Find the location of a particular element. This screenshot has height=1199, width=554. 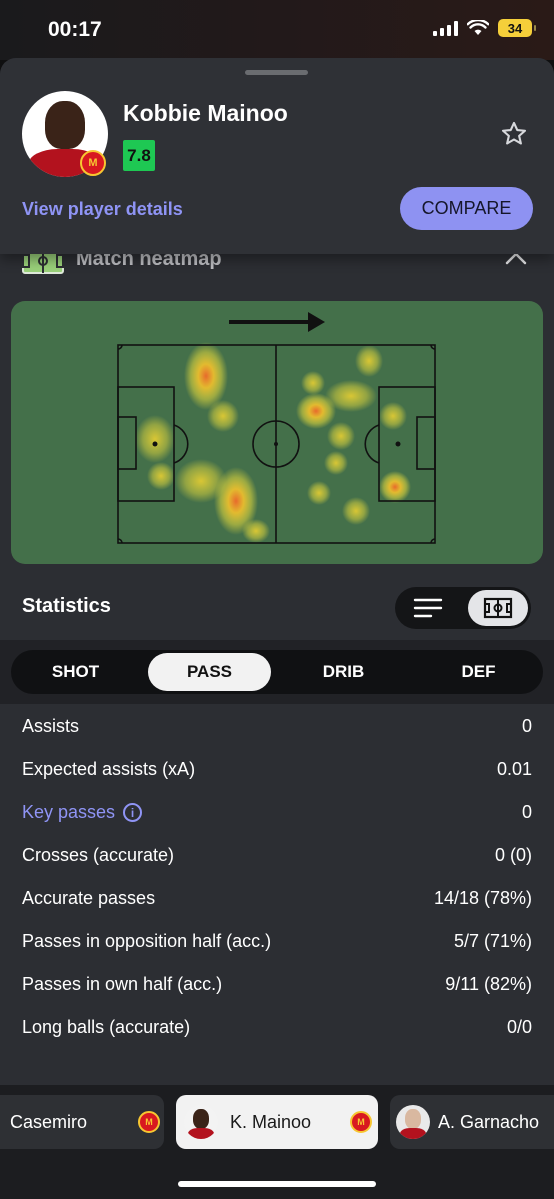

player-name: Kobbie Mainoo is located at coordinates (205, 113).